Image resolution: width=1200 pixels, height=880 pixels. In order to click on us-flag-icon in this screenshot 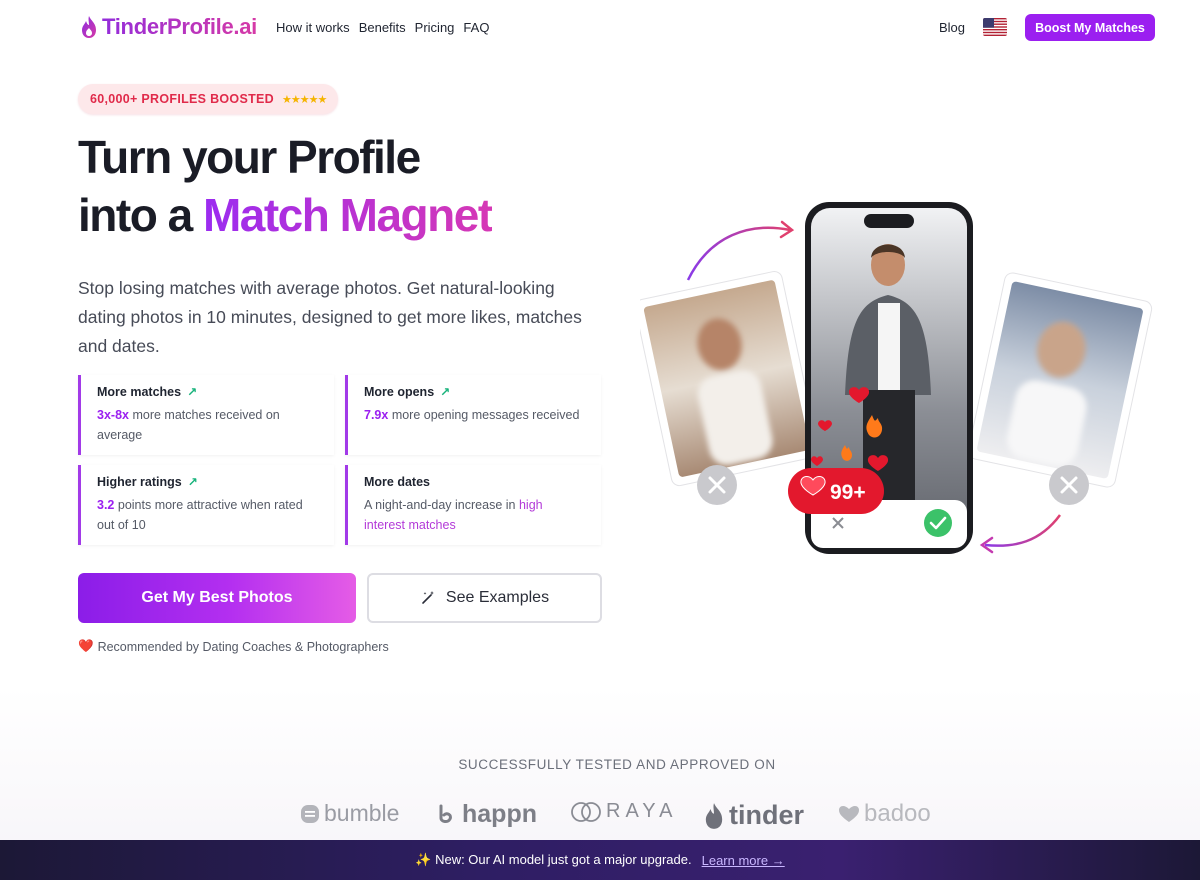, I will do `click(995, 27)`.